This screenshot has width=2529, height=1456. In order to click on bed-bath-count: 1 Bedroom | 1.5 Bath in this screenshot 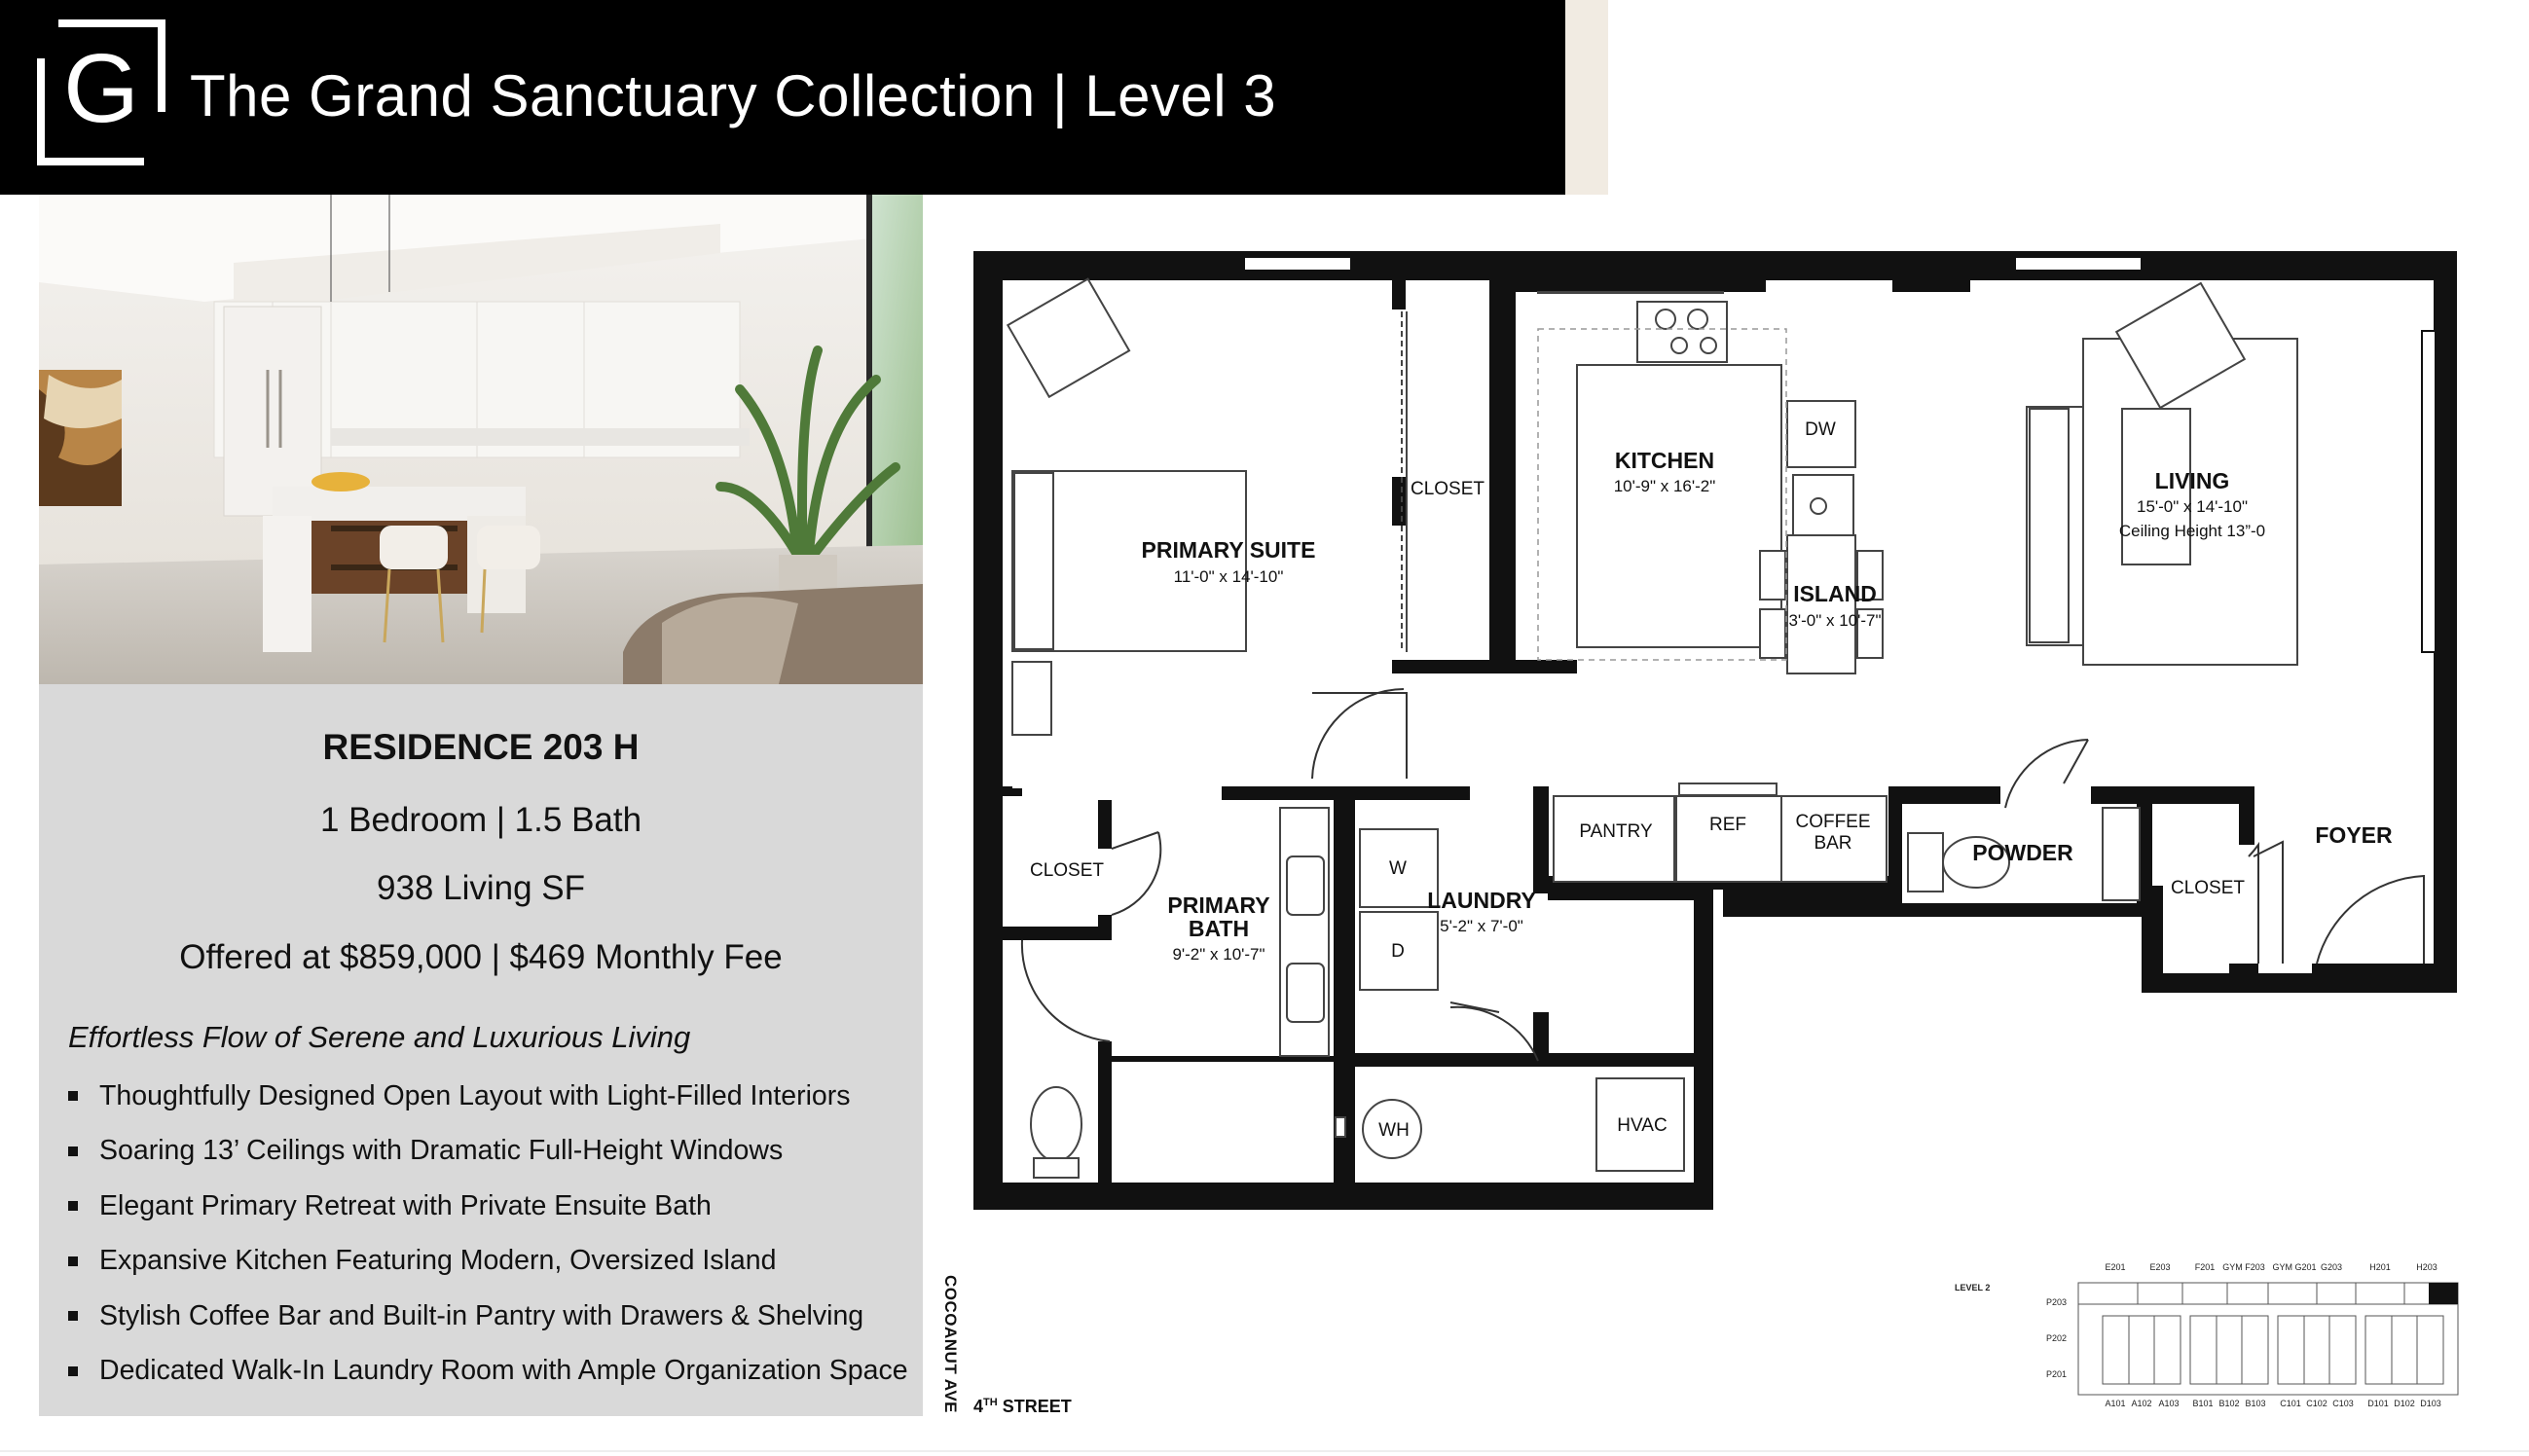, I will do `click(480, 820)`.